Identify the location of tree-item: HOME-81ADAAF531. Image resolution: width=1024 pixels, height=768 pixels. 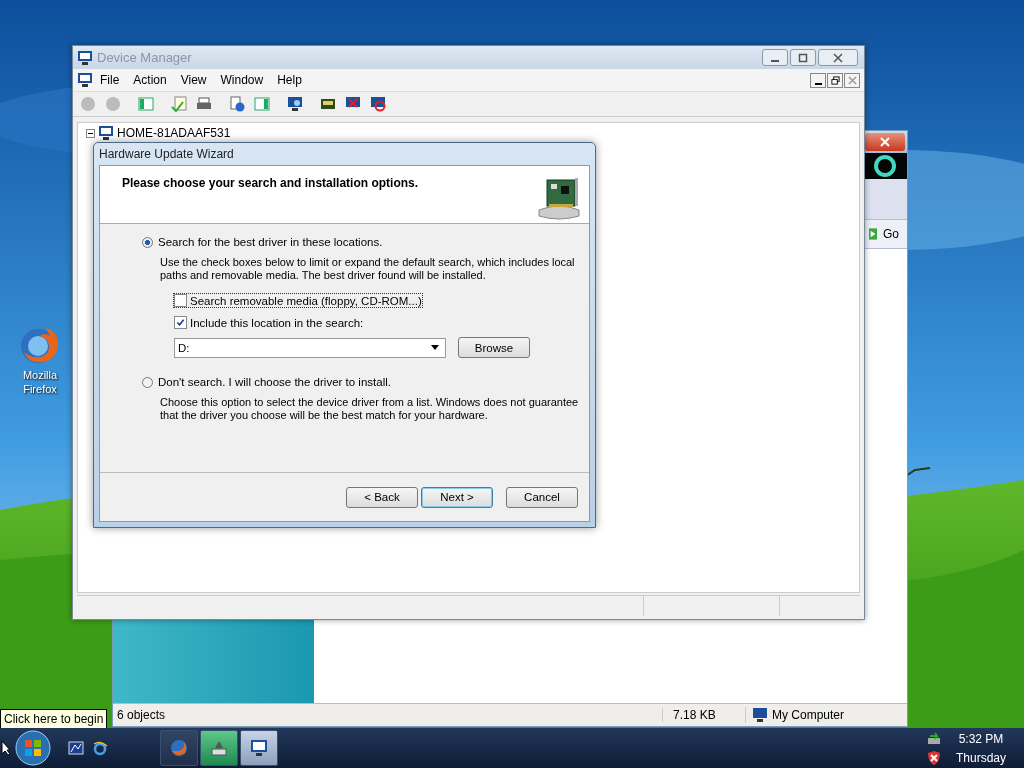
(468, 133).